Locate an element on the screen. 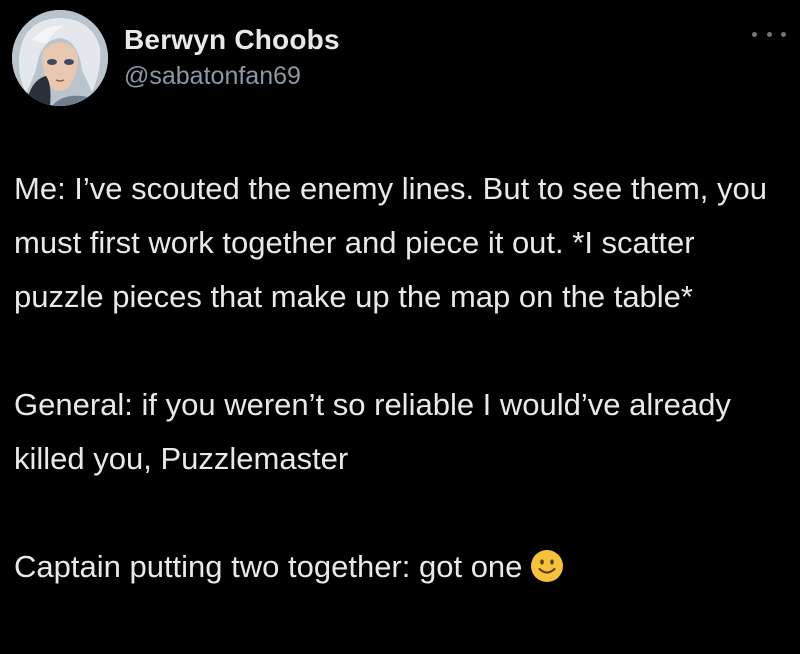  slightly-smiling-face-icon is located at coordinates (547, 566).